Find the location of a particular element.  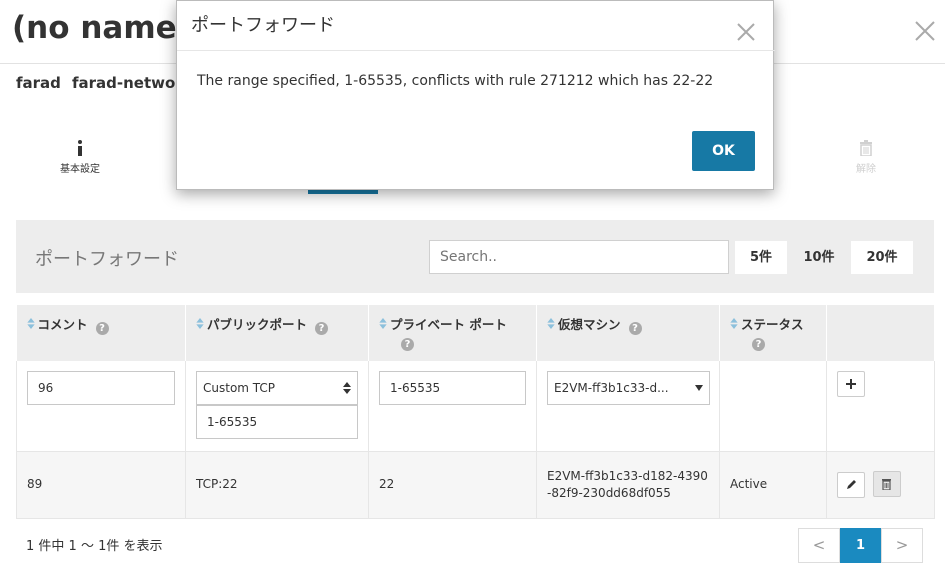

chevron-down-icon is located at coordinates (699, 388).